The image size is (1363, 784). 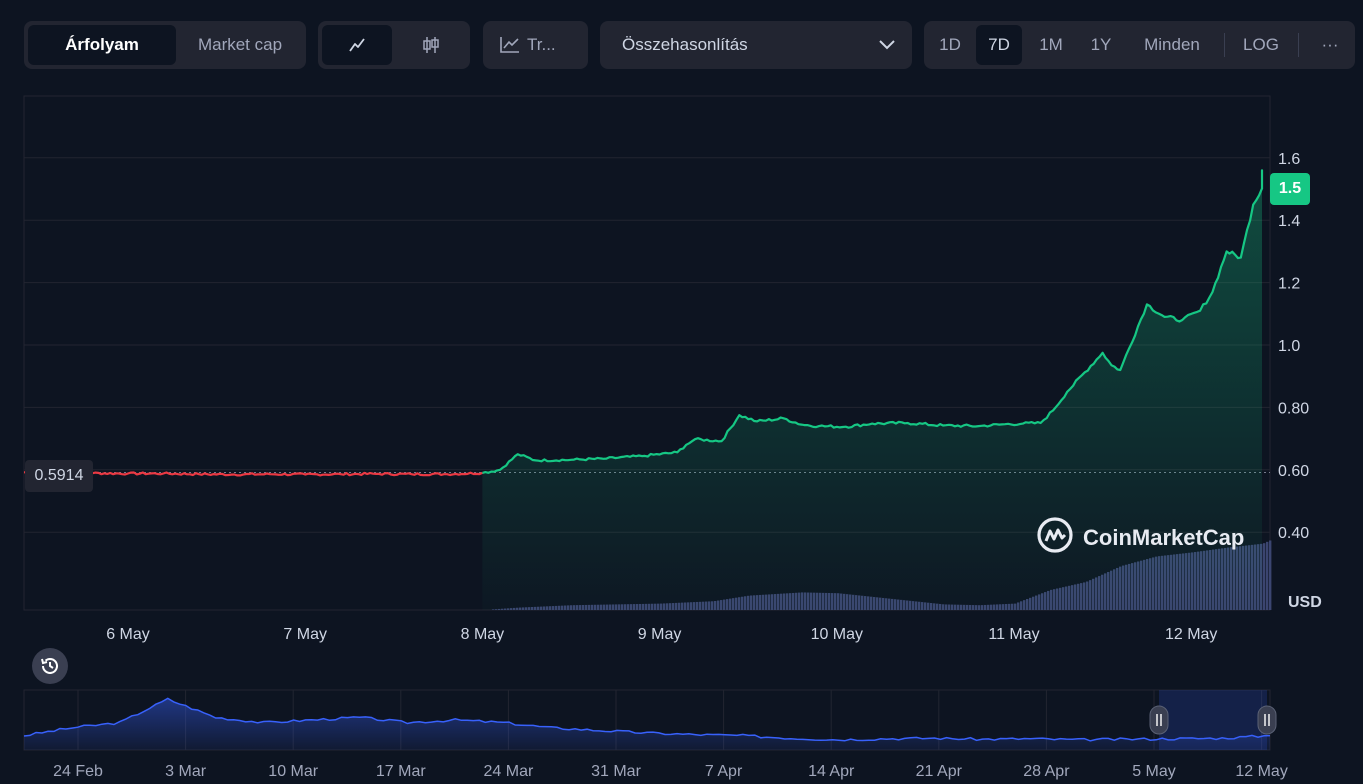 I want to click on y-tick-label: 1.6, so click(x=1289, y=159).